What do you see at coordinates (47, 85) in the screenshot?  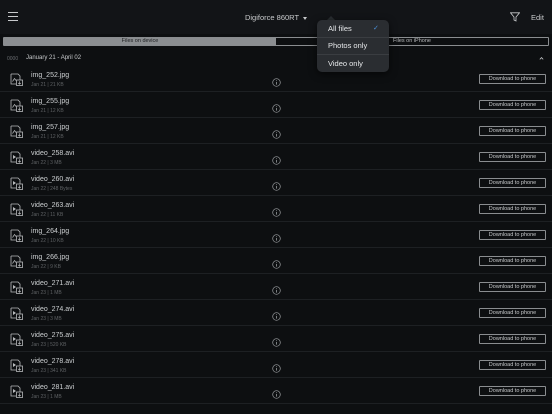 I see `file-meta: Jan 21 | 21 KB` at bounding box center [47, 85].